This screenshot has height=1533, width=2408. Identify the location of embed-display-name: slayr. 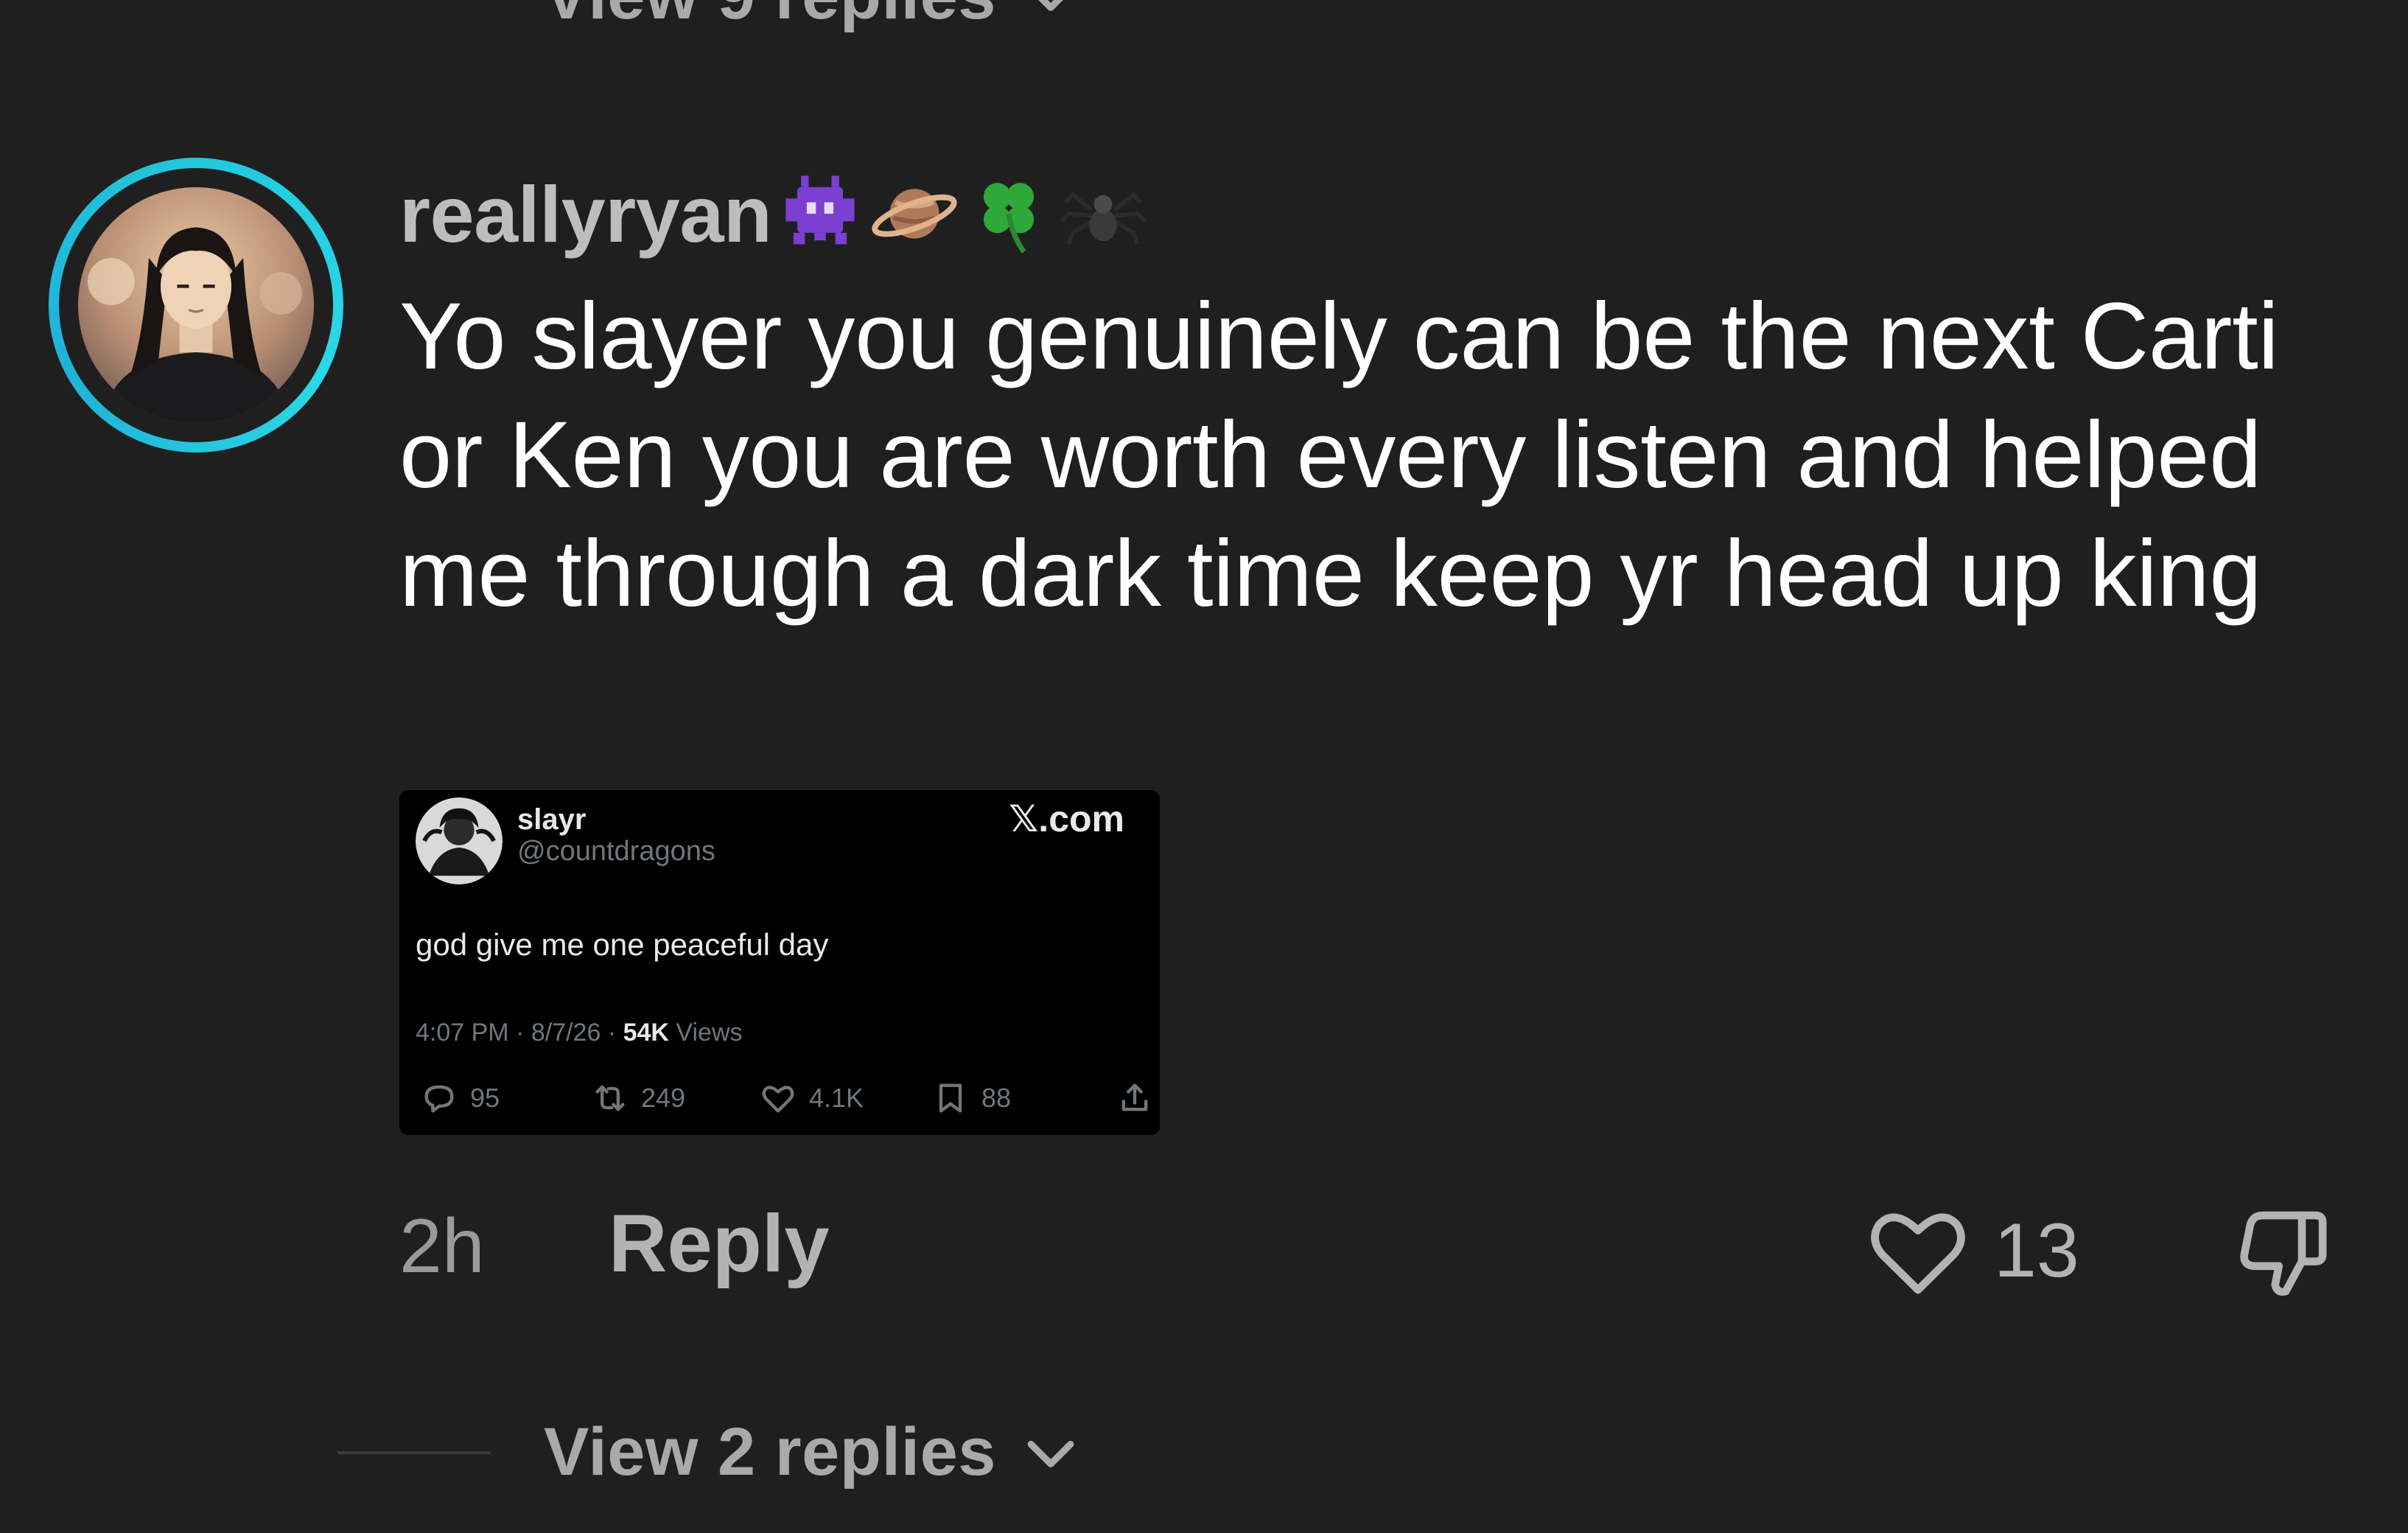
(552, 819).